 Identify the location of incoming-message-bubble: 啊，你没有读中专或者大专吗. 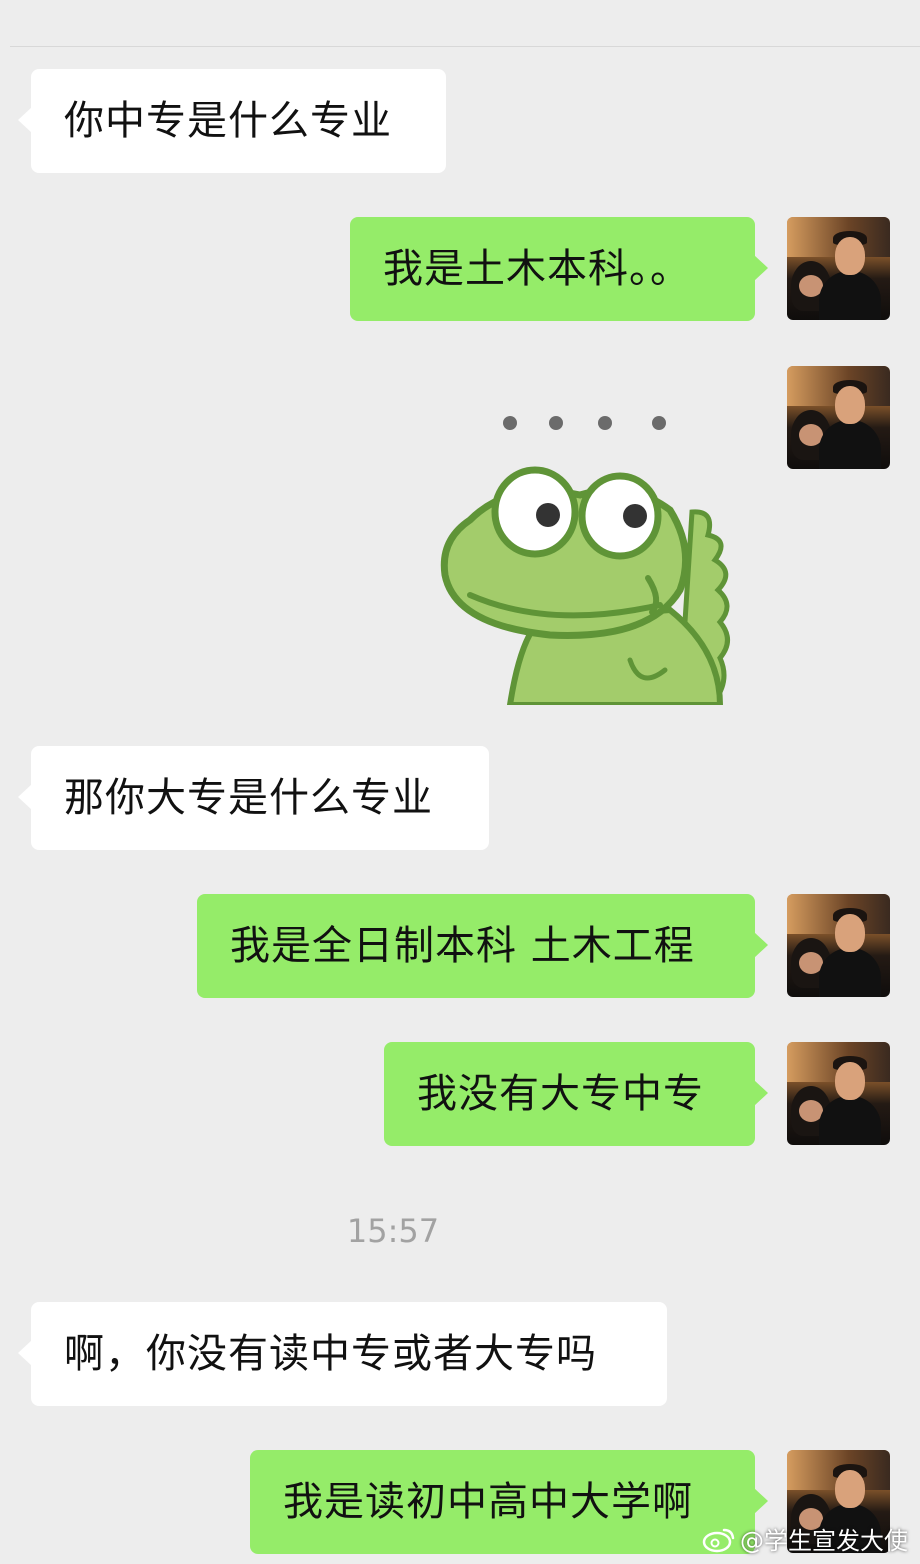
(342, 1354).